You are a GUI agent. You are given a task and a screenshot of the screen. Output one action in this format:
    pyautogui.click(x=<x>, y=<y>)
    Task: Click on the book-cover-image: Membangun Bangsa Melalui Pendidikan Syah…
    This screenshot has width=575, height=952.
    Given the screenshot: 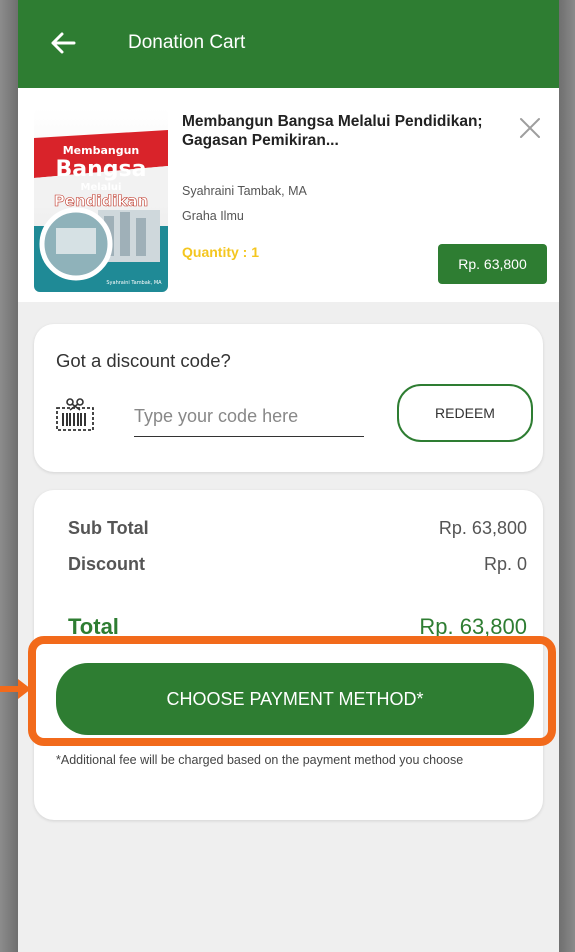 What is the action you would take?
    pyautogui.click(x=101, y=200)
    